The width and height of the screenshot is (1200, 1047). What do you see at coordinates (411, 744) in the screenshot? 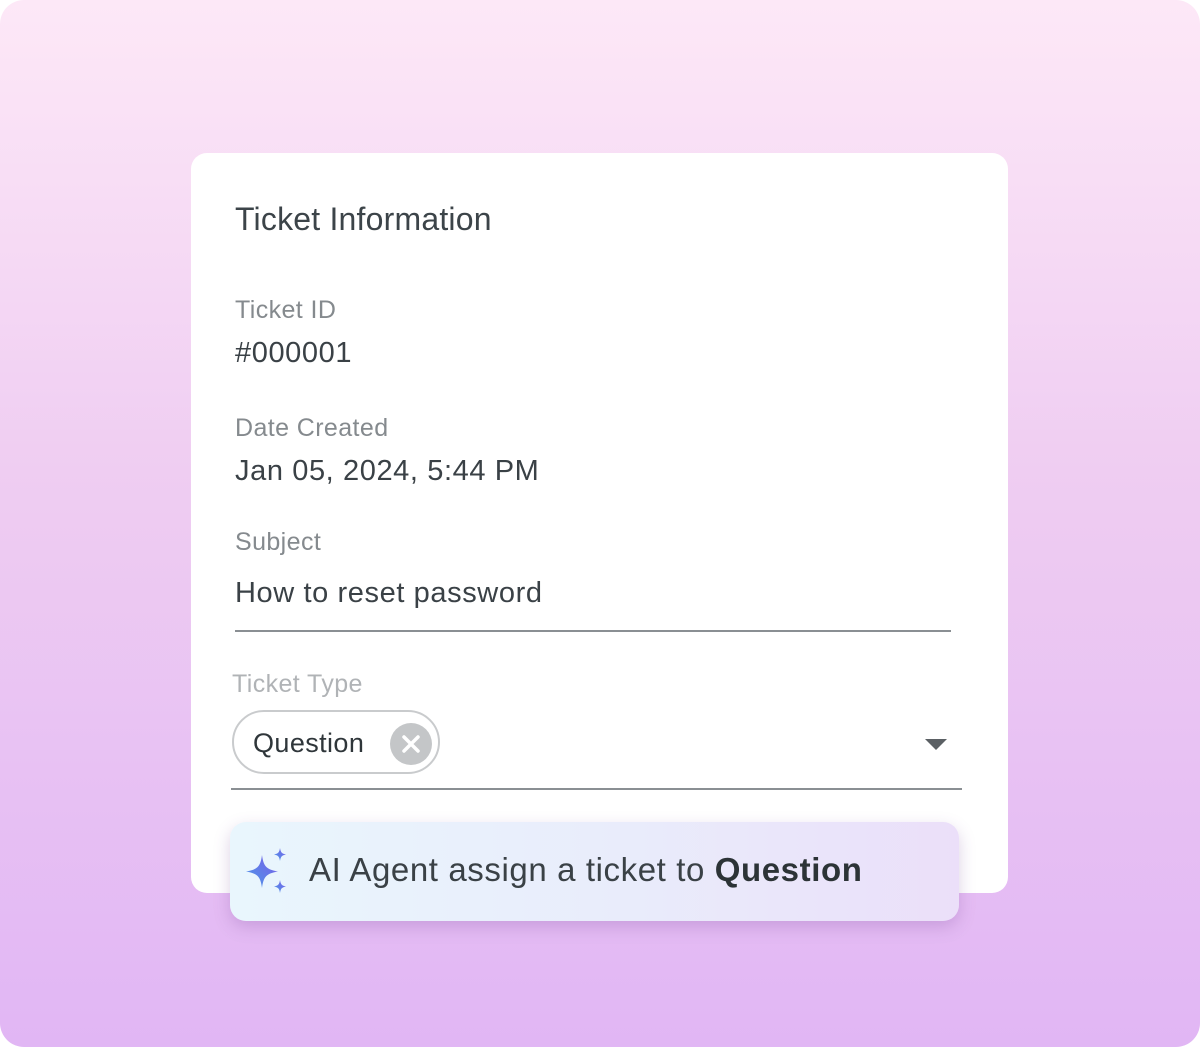
I see `close-icon` at bounding box center [411, 744].